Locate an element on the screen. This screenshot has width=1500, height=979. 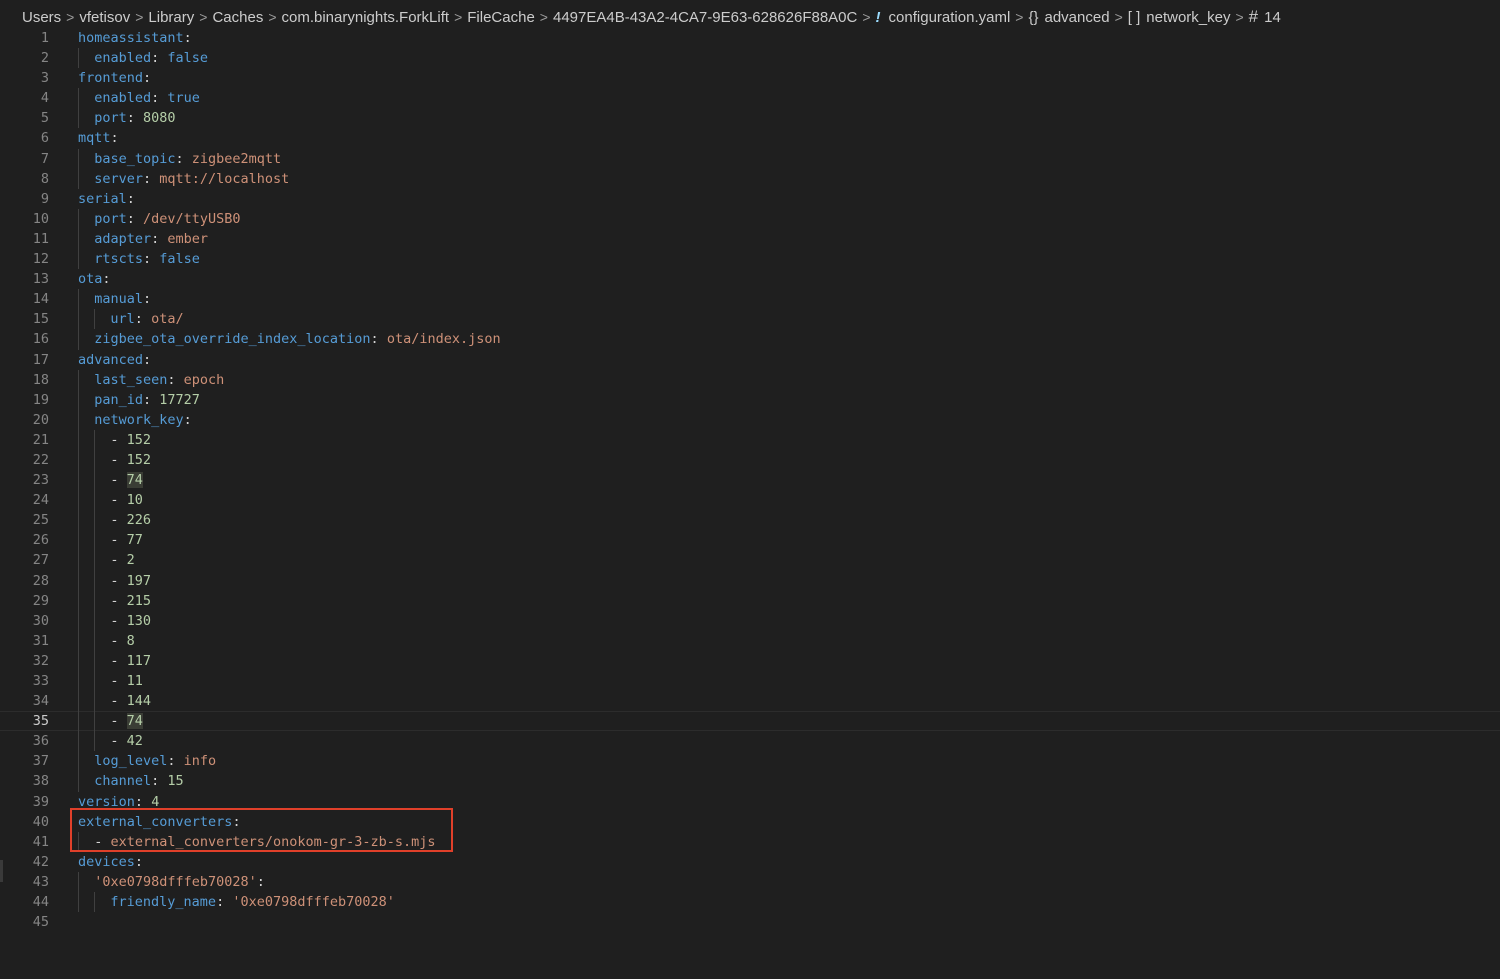
code-line: 23 - 74 is located at coordinates (750, 480).